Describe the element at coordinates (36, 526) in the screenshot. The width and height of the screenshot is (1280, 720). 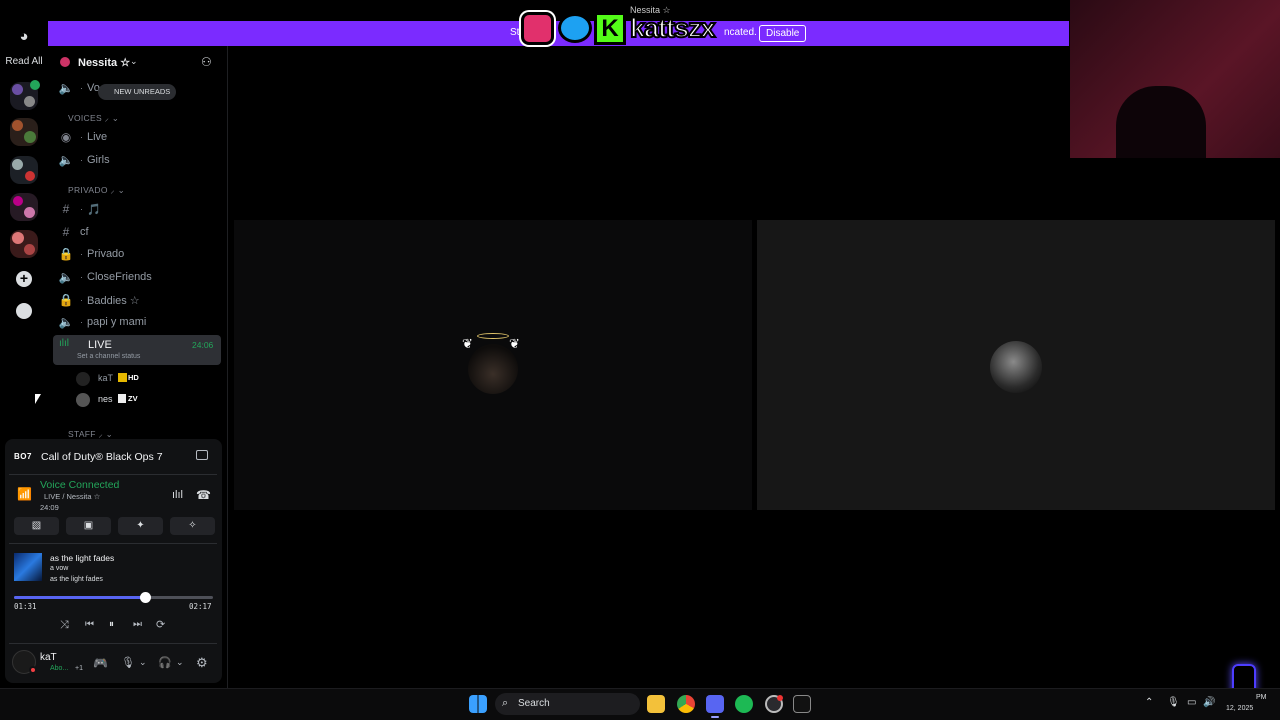
I see `camera-off-button: ▧` at that location.